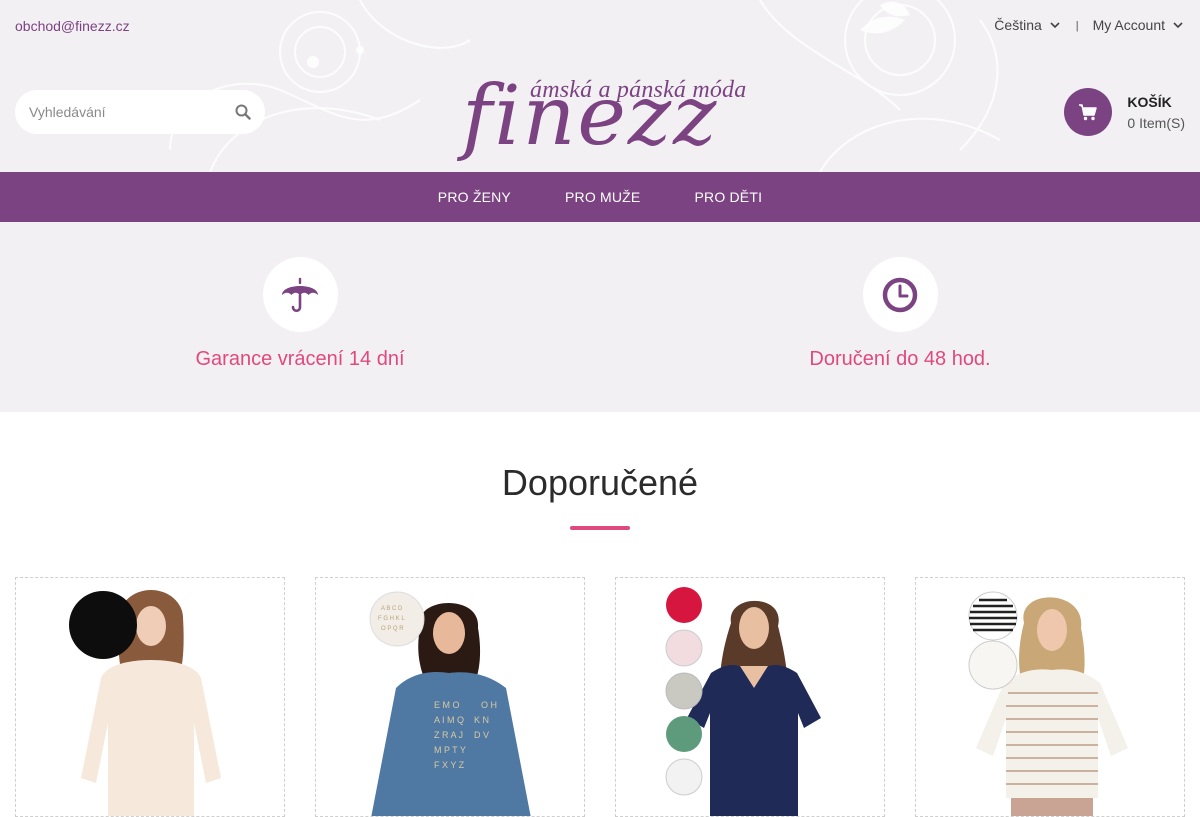  Describe the element at coordinates (449, 720) in the screenshot. I see `svg-text: A I M Q` at that location.